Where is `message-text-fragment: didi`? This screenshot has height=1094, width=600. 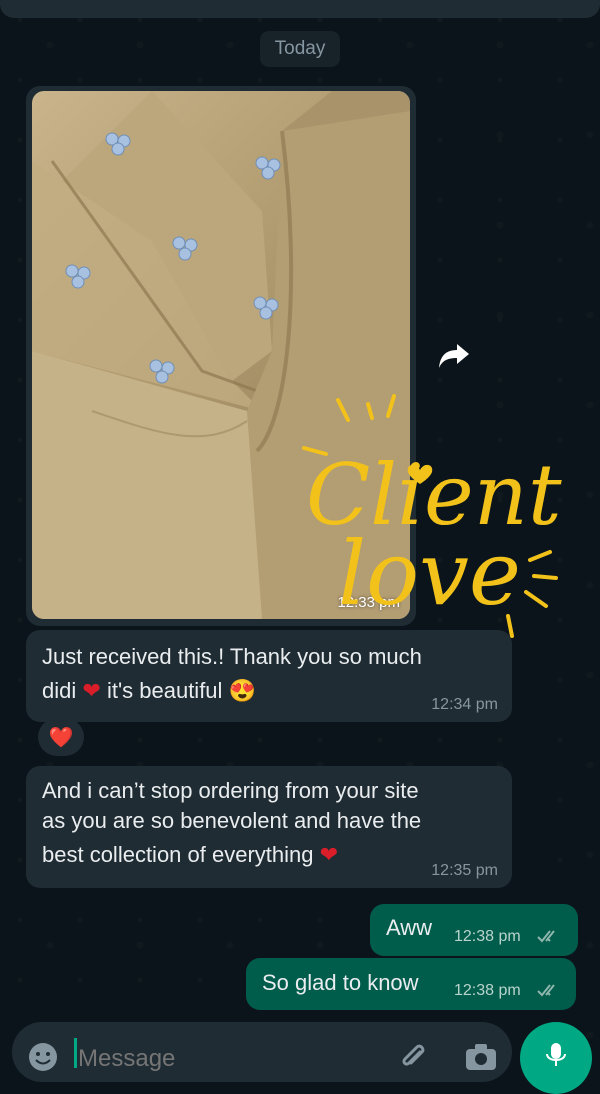 message-text-fragment: didi is located at coordinates (59, 690).